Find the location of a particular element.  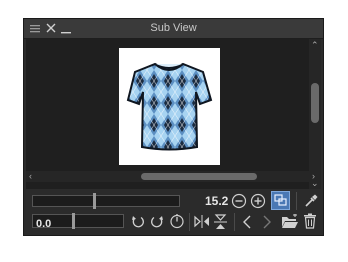

vertical-scrollbar: ⌃ ⌄ is located at coordinates (315, 114).